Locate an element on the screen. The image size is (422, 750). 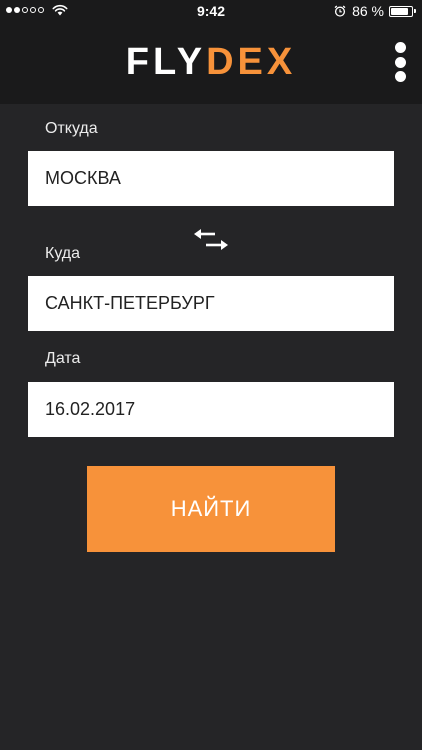
battery-tip is located at coordinates (415, 11).